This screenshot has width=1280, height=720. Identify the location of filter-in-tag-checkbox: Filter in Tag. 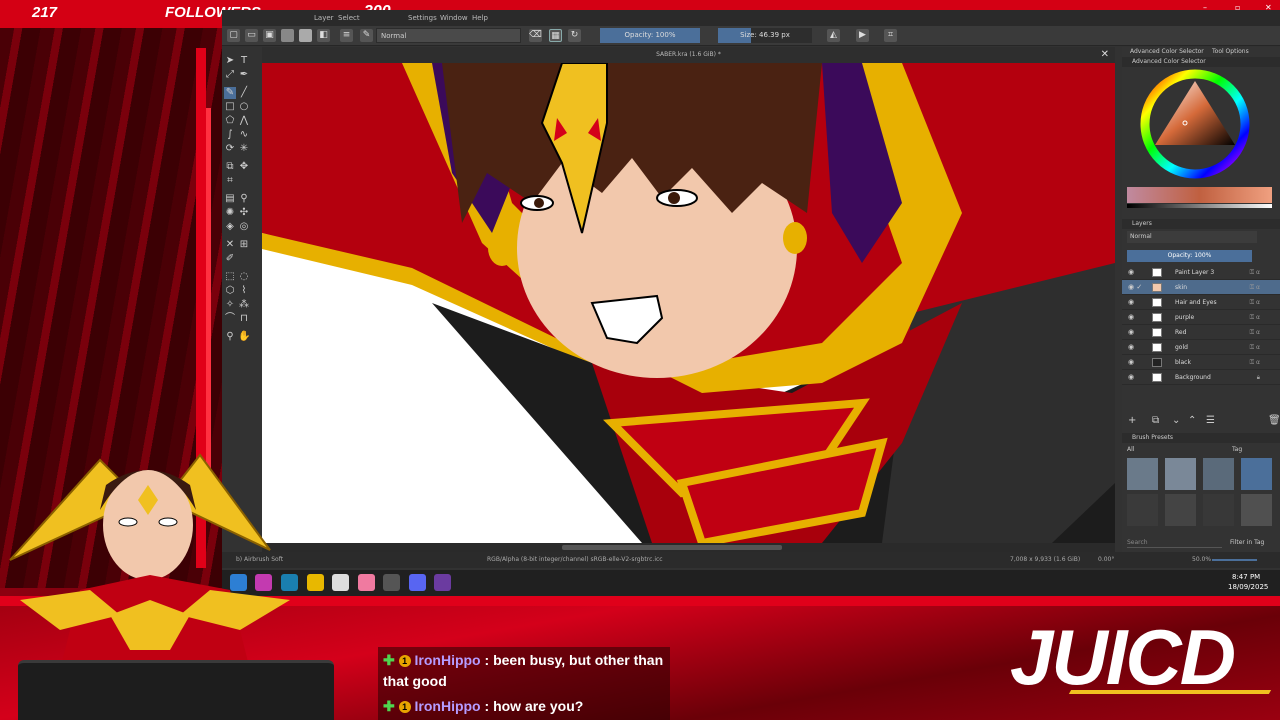
(1255, 543).